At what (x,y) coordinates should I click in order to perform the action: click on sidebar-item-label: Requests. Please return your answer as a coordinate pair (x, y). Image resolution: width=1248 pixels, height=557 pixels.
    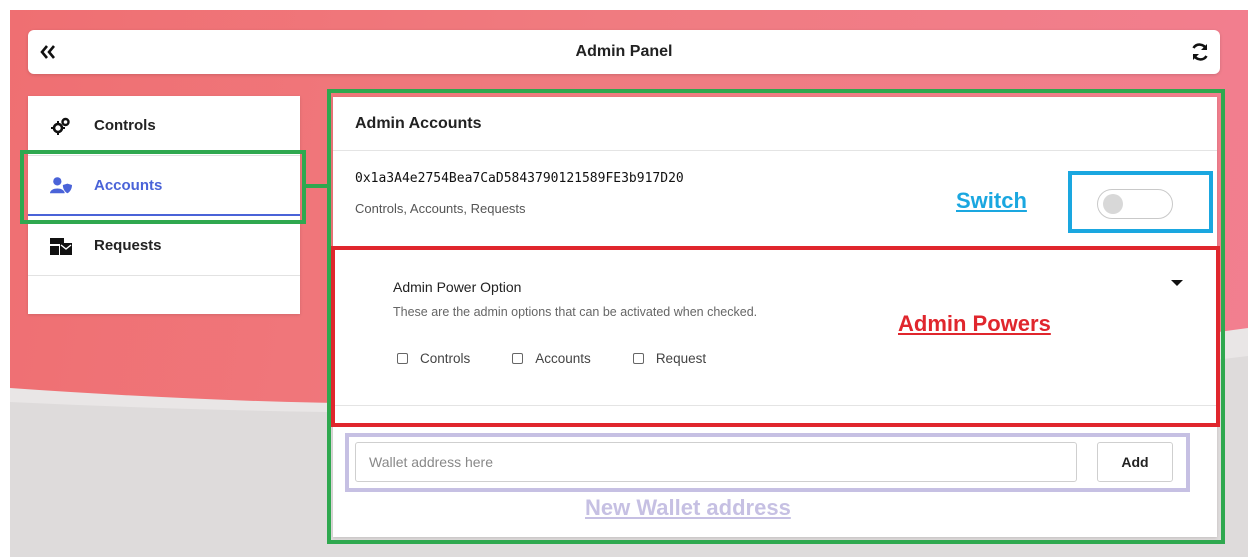
    Looking at the image, I should click on (128, 245).